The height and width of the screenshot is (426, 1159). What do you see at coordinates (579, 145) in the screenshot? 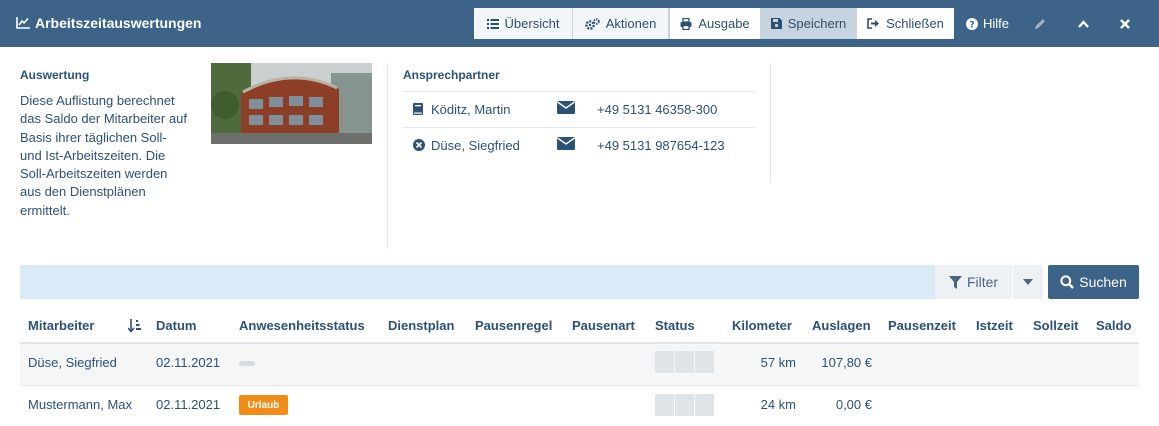
I see `contact-row: Düse, Siegfried +49 5131 987654-123` at bounding box center [579, 145].